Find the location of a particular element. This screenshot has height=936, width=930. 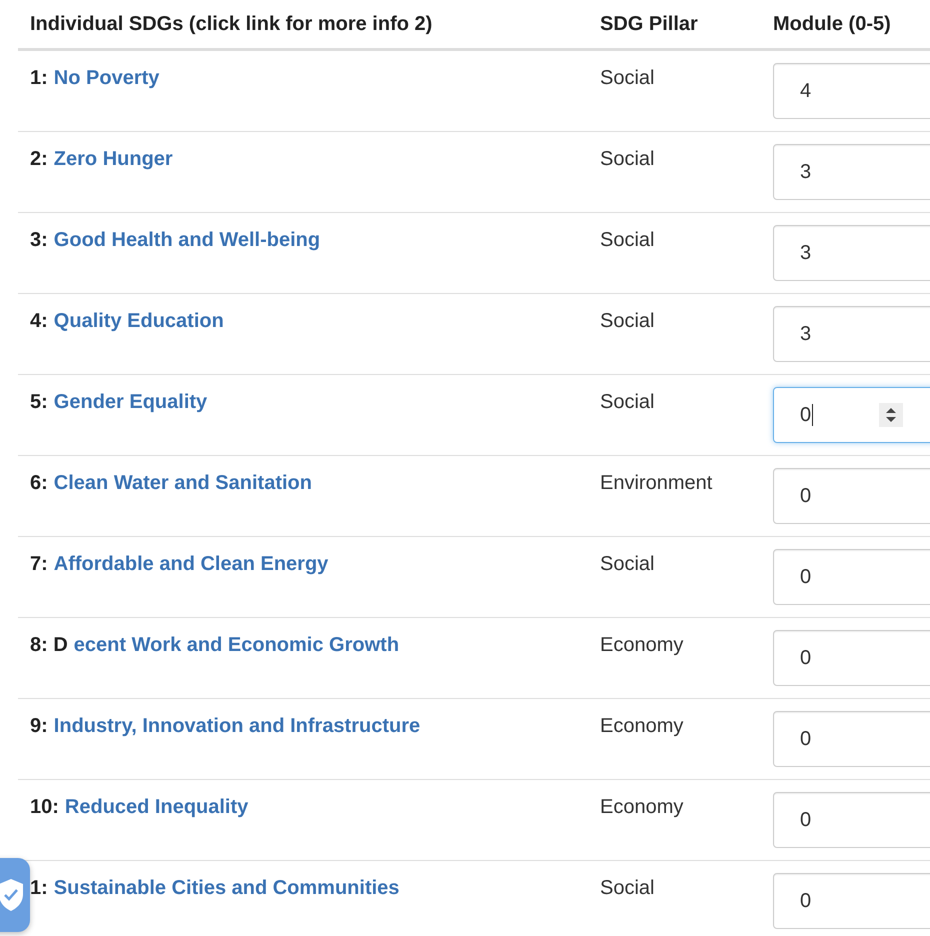

column-header: SDG Pillar is located at coordinates (674, 25).